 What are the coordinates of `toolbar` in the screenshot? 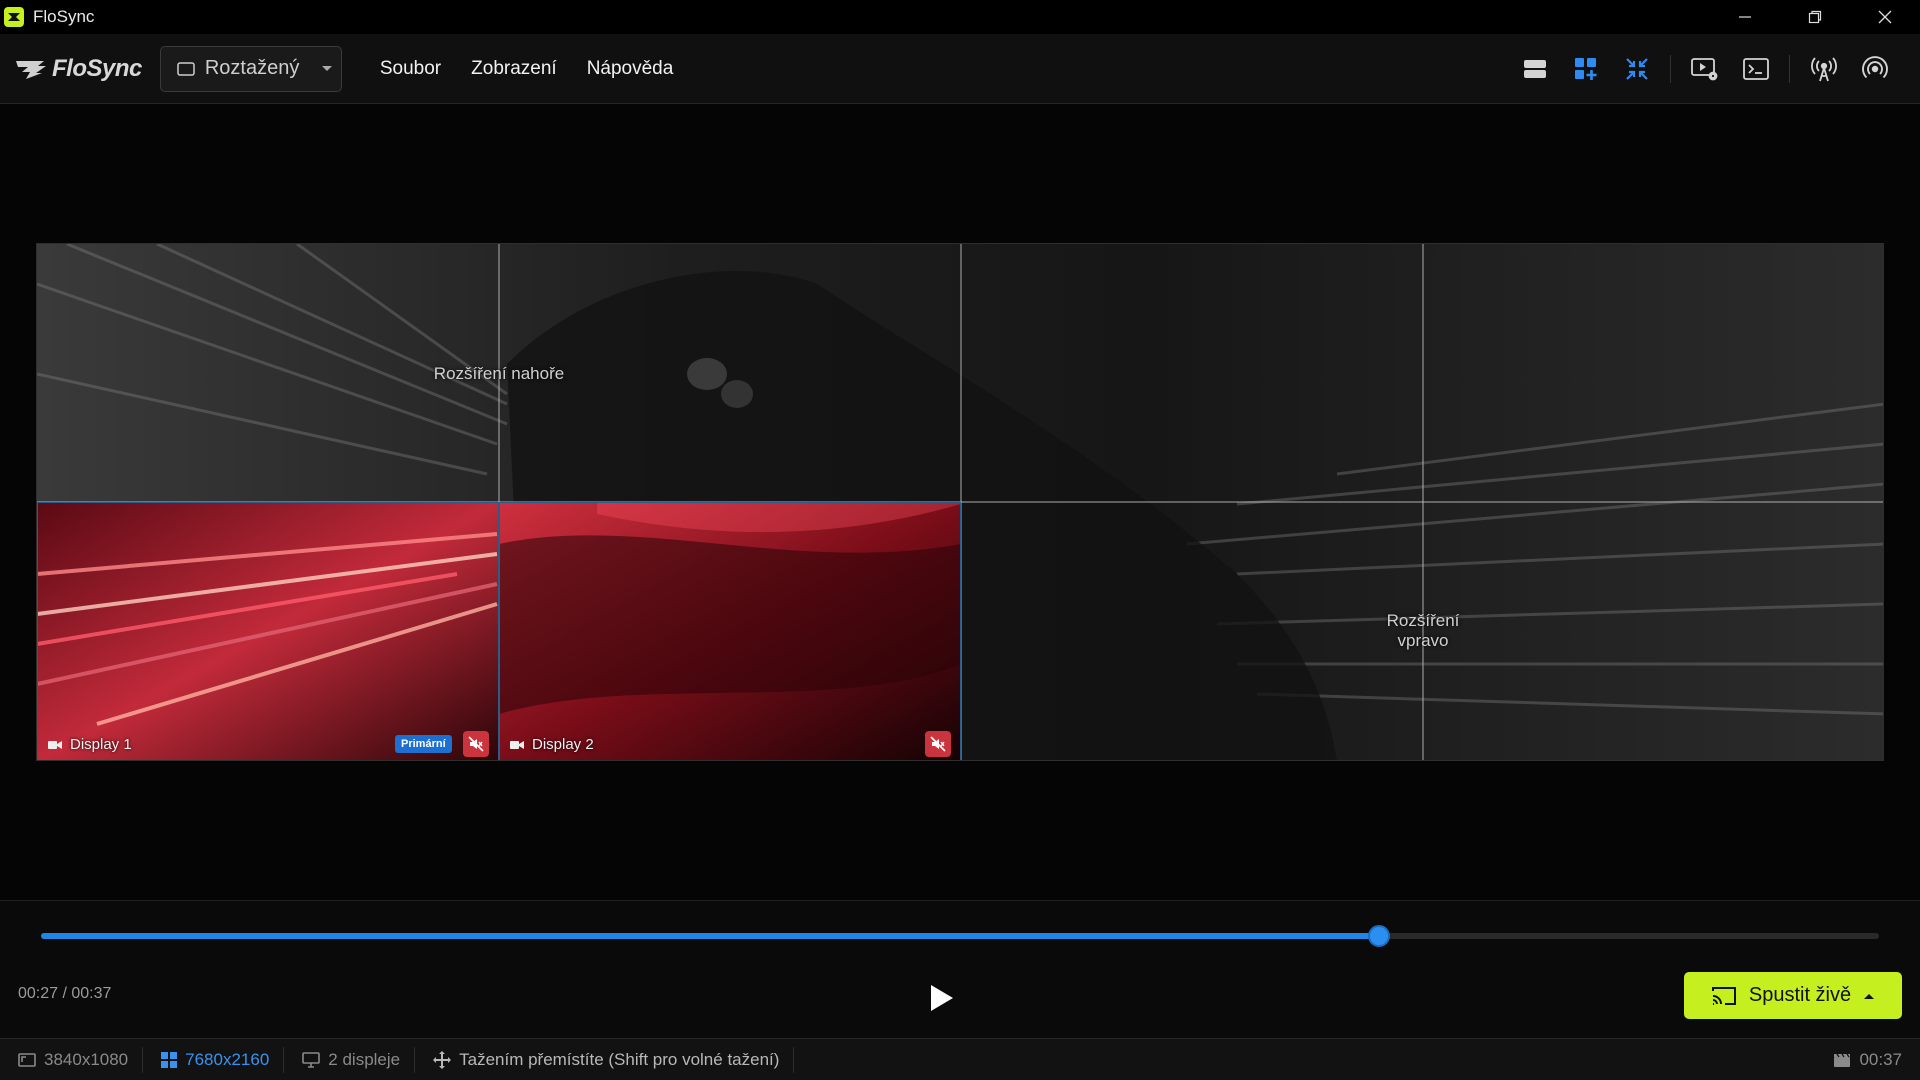 It's located at (1704, 69).